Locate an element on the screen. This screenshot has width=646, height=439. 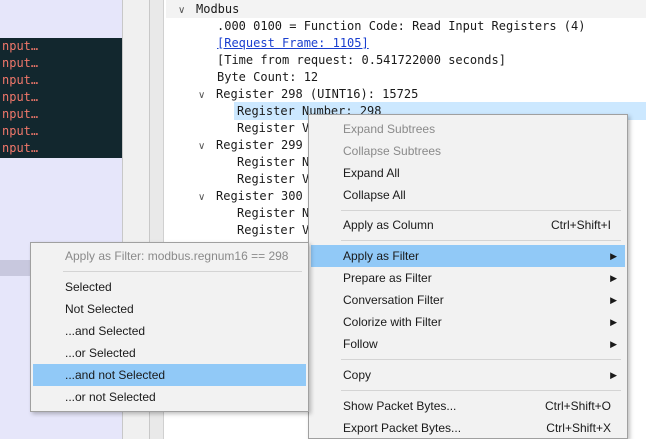
menu-item-expand-subtrees: Expand Subtrees is located at coordinates (468, 129).